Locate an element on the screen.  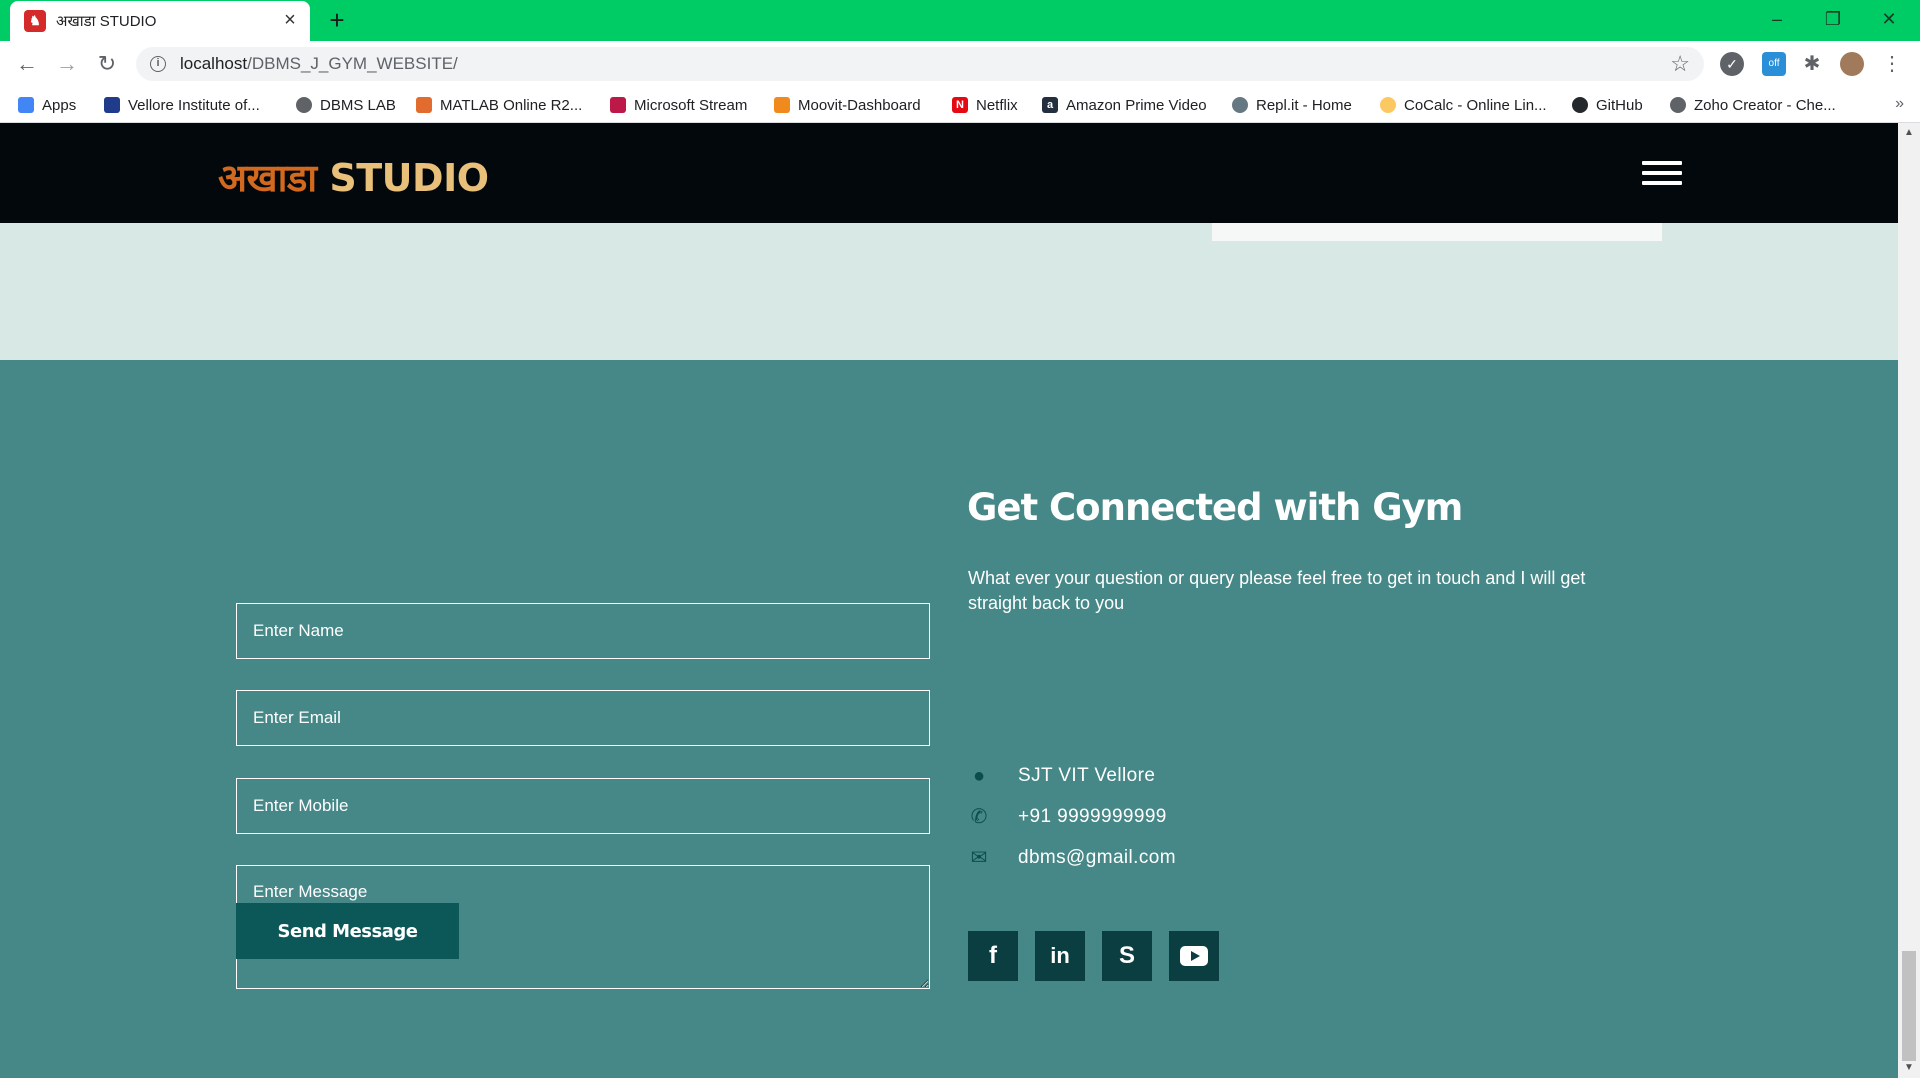
scroll-up-arrow-icon: ▲ is located at coordinates (1909, 133).